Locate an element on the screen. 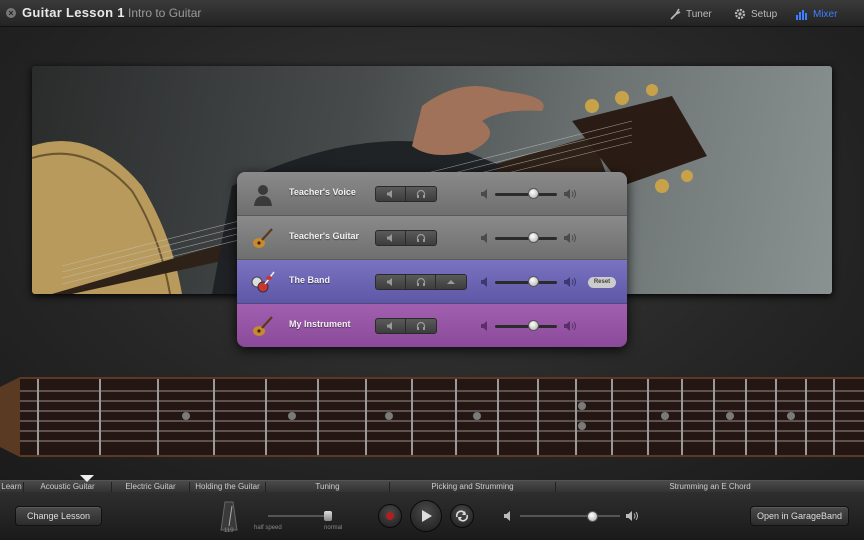 The image size is (864, 540). speed-min-label: half speed is located at coordinates (268, 528).